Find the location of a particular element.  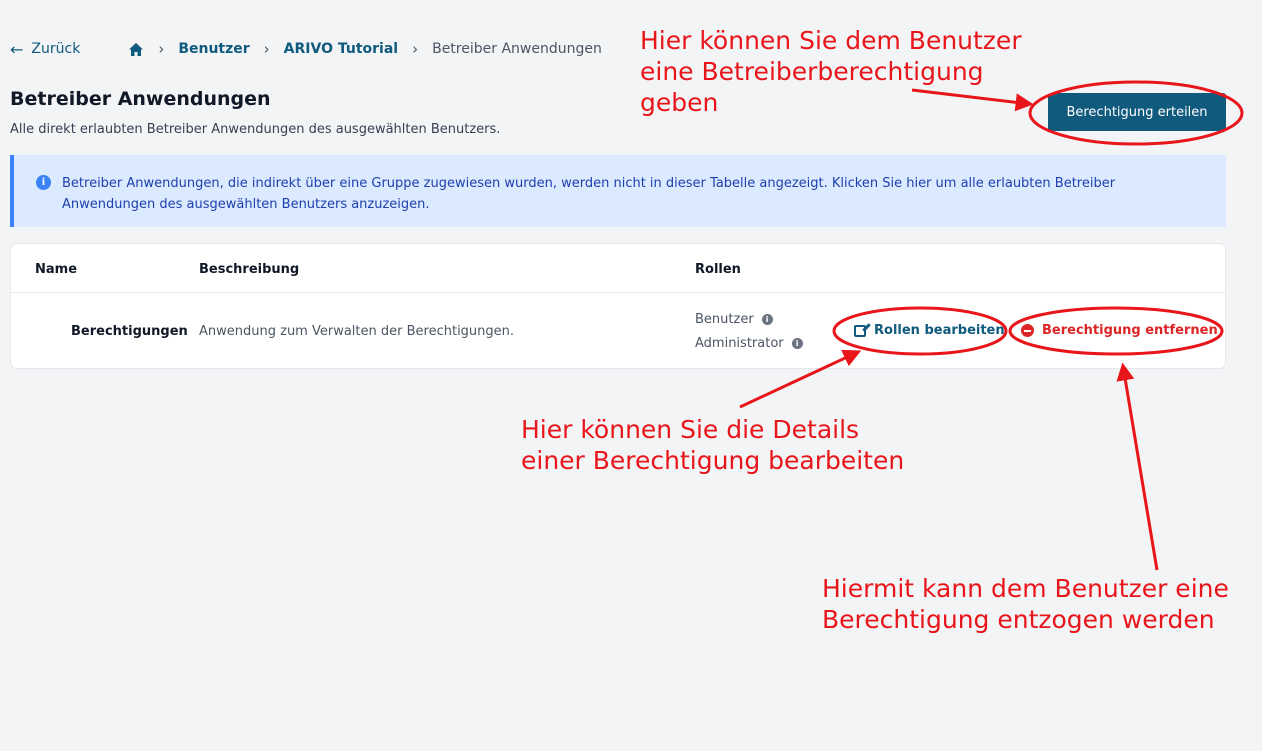

annotation-line: geben is located at coordinates (679, 102).